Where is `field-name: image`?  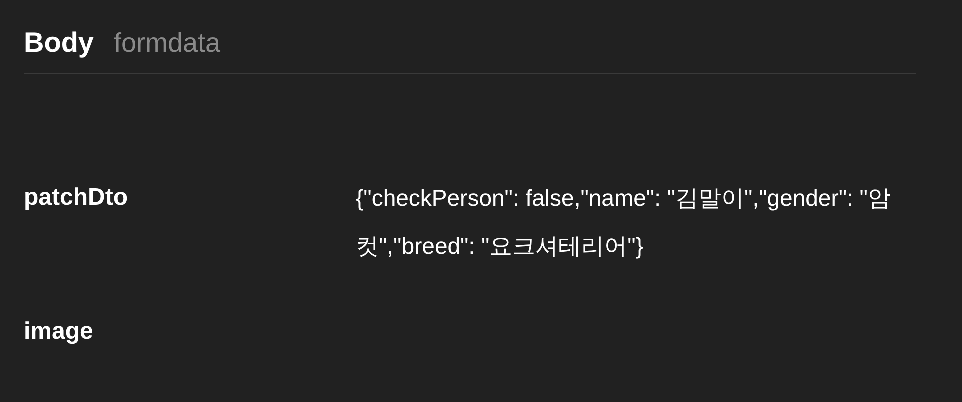 field-name: image is located at coordinates (59, 332).